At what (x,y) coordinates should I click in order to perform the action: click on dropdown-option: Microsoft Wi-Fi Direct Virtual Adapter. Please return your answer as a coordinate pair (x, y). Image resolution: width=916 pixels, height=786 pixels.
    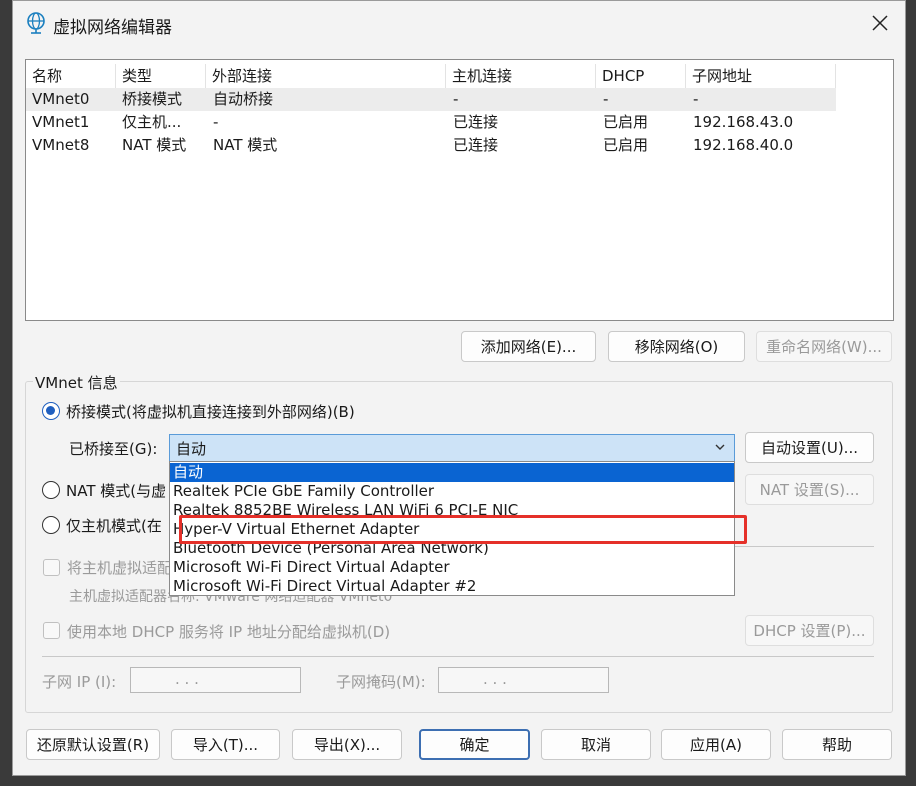
    Looking at the image, I should click on (452, 567).